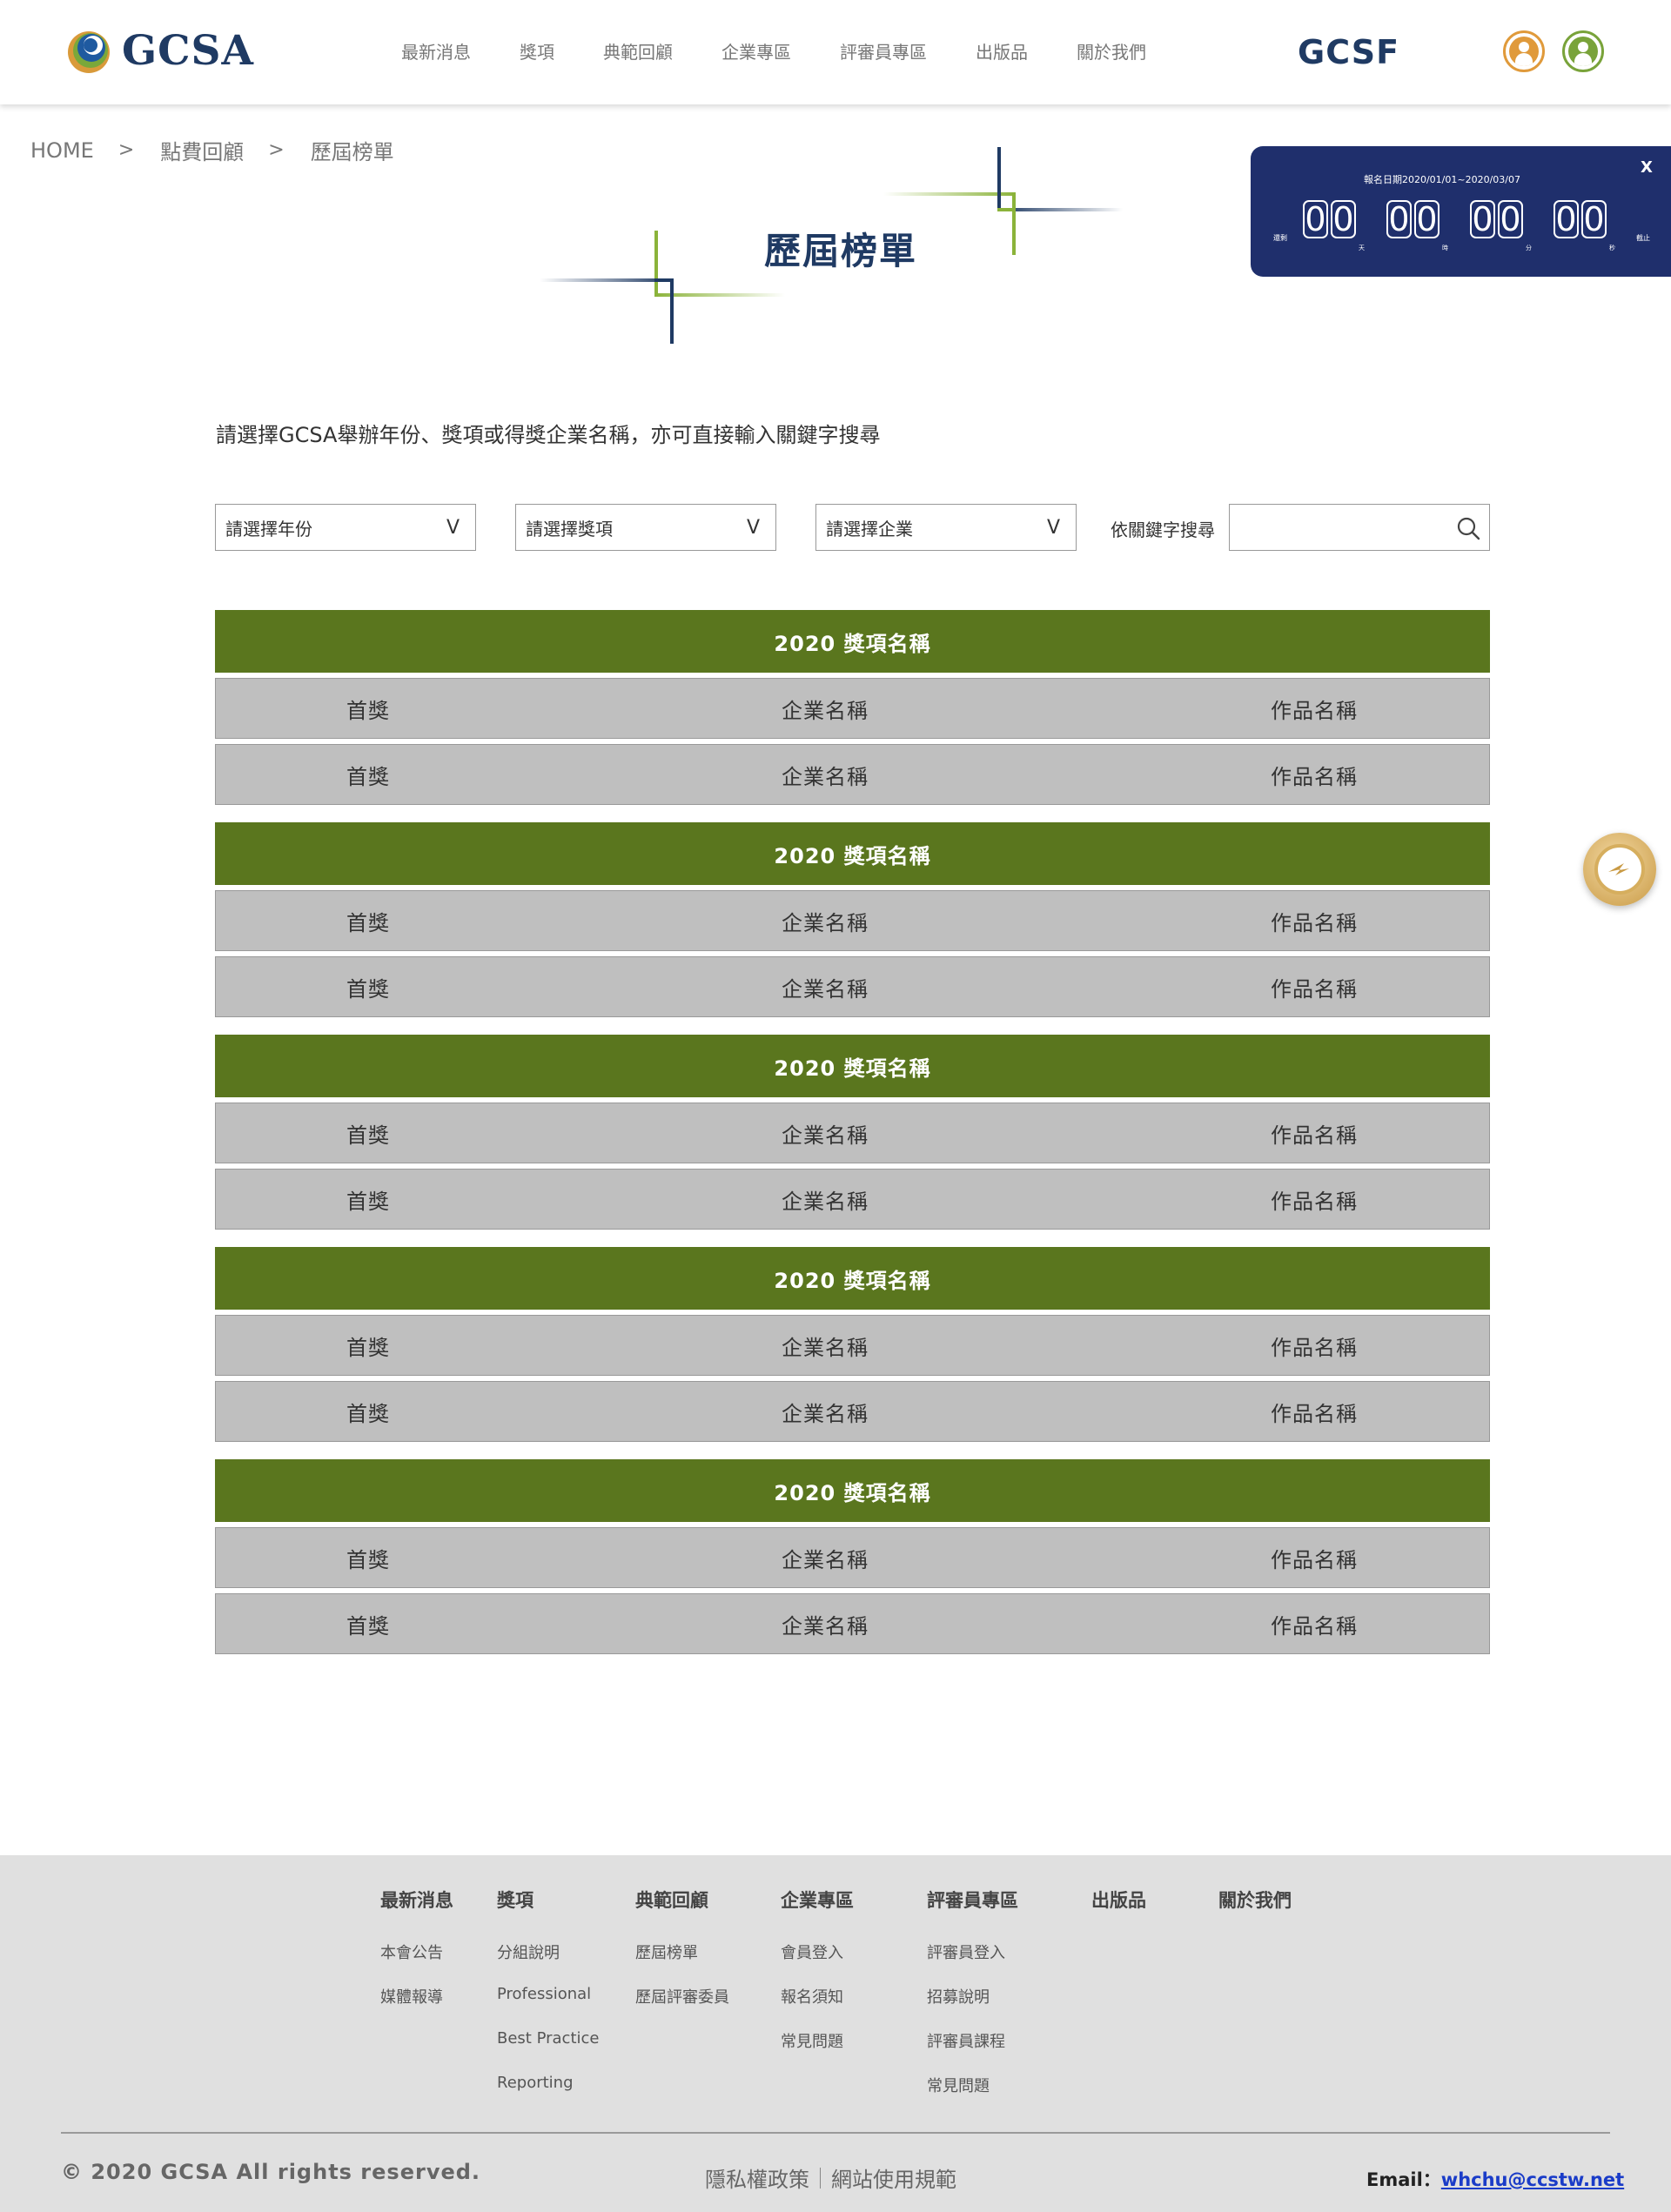 The width and height of the screenshot is (1671, 2212). Describe the element at coordinates (894, 2177) in the screenshot. I see `terms-link: 網站使用規範` at that location.